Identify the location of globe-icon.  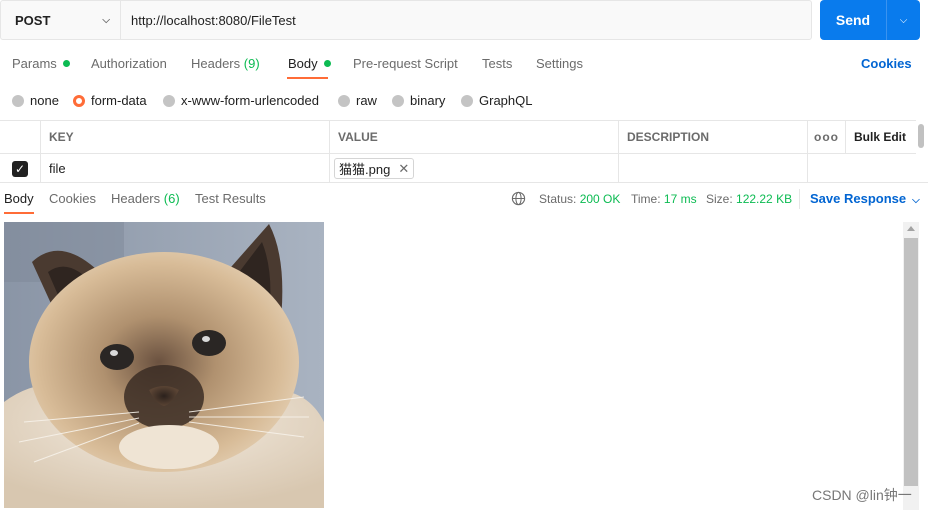
(518, 198).